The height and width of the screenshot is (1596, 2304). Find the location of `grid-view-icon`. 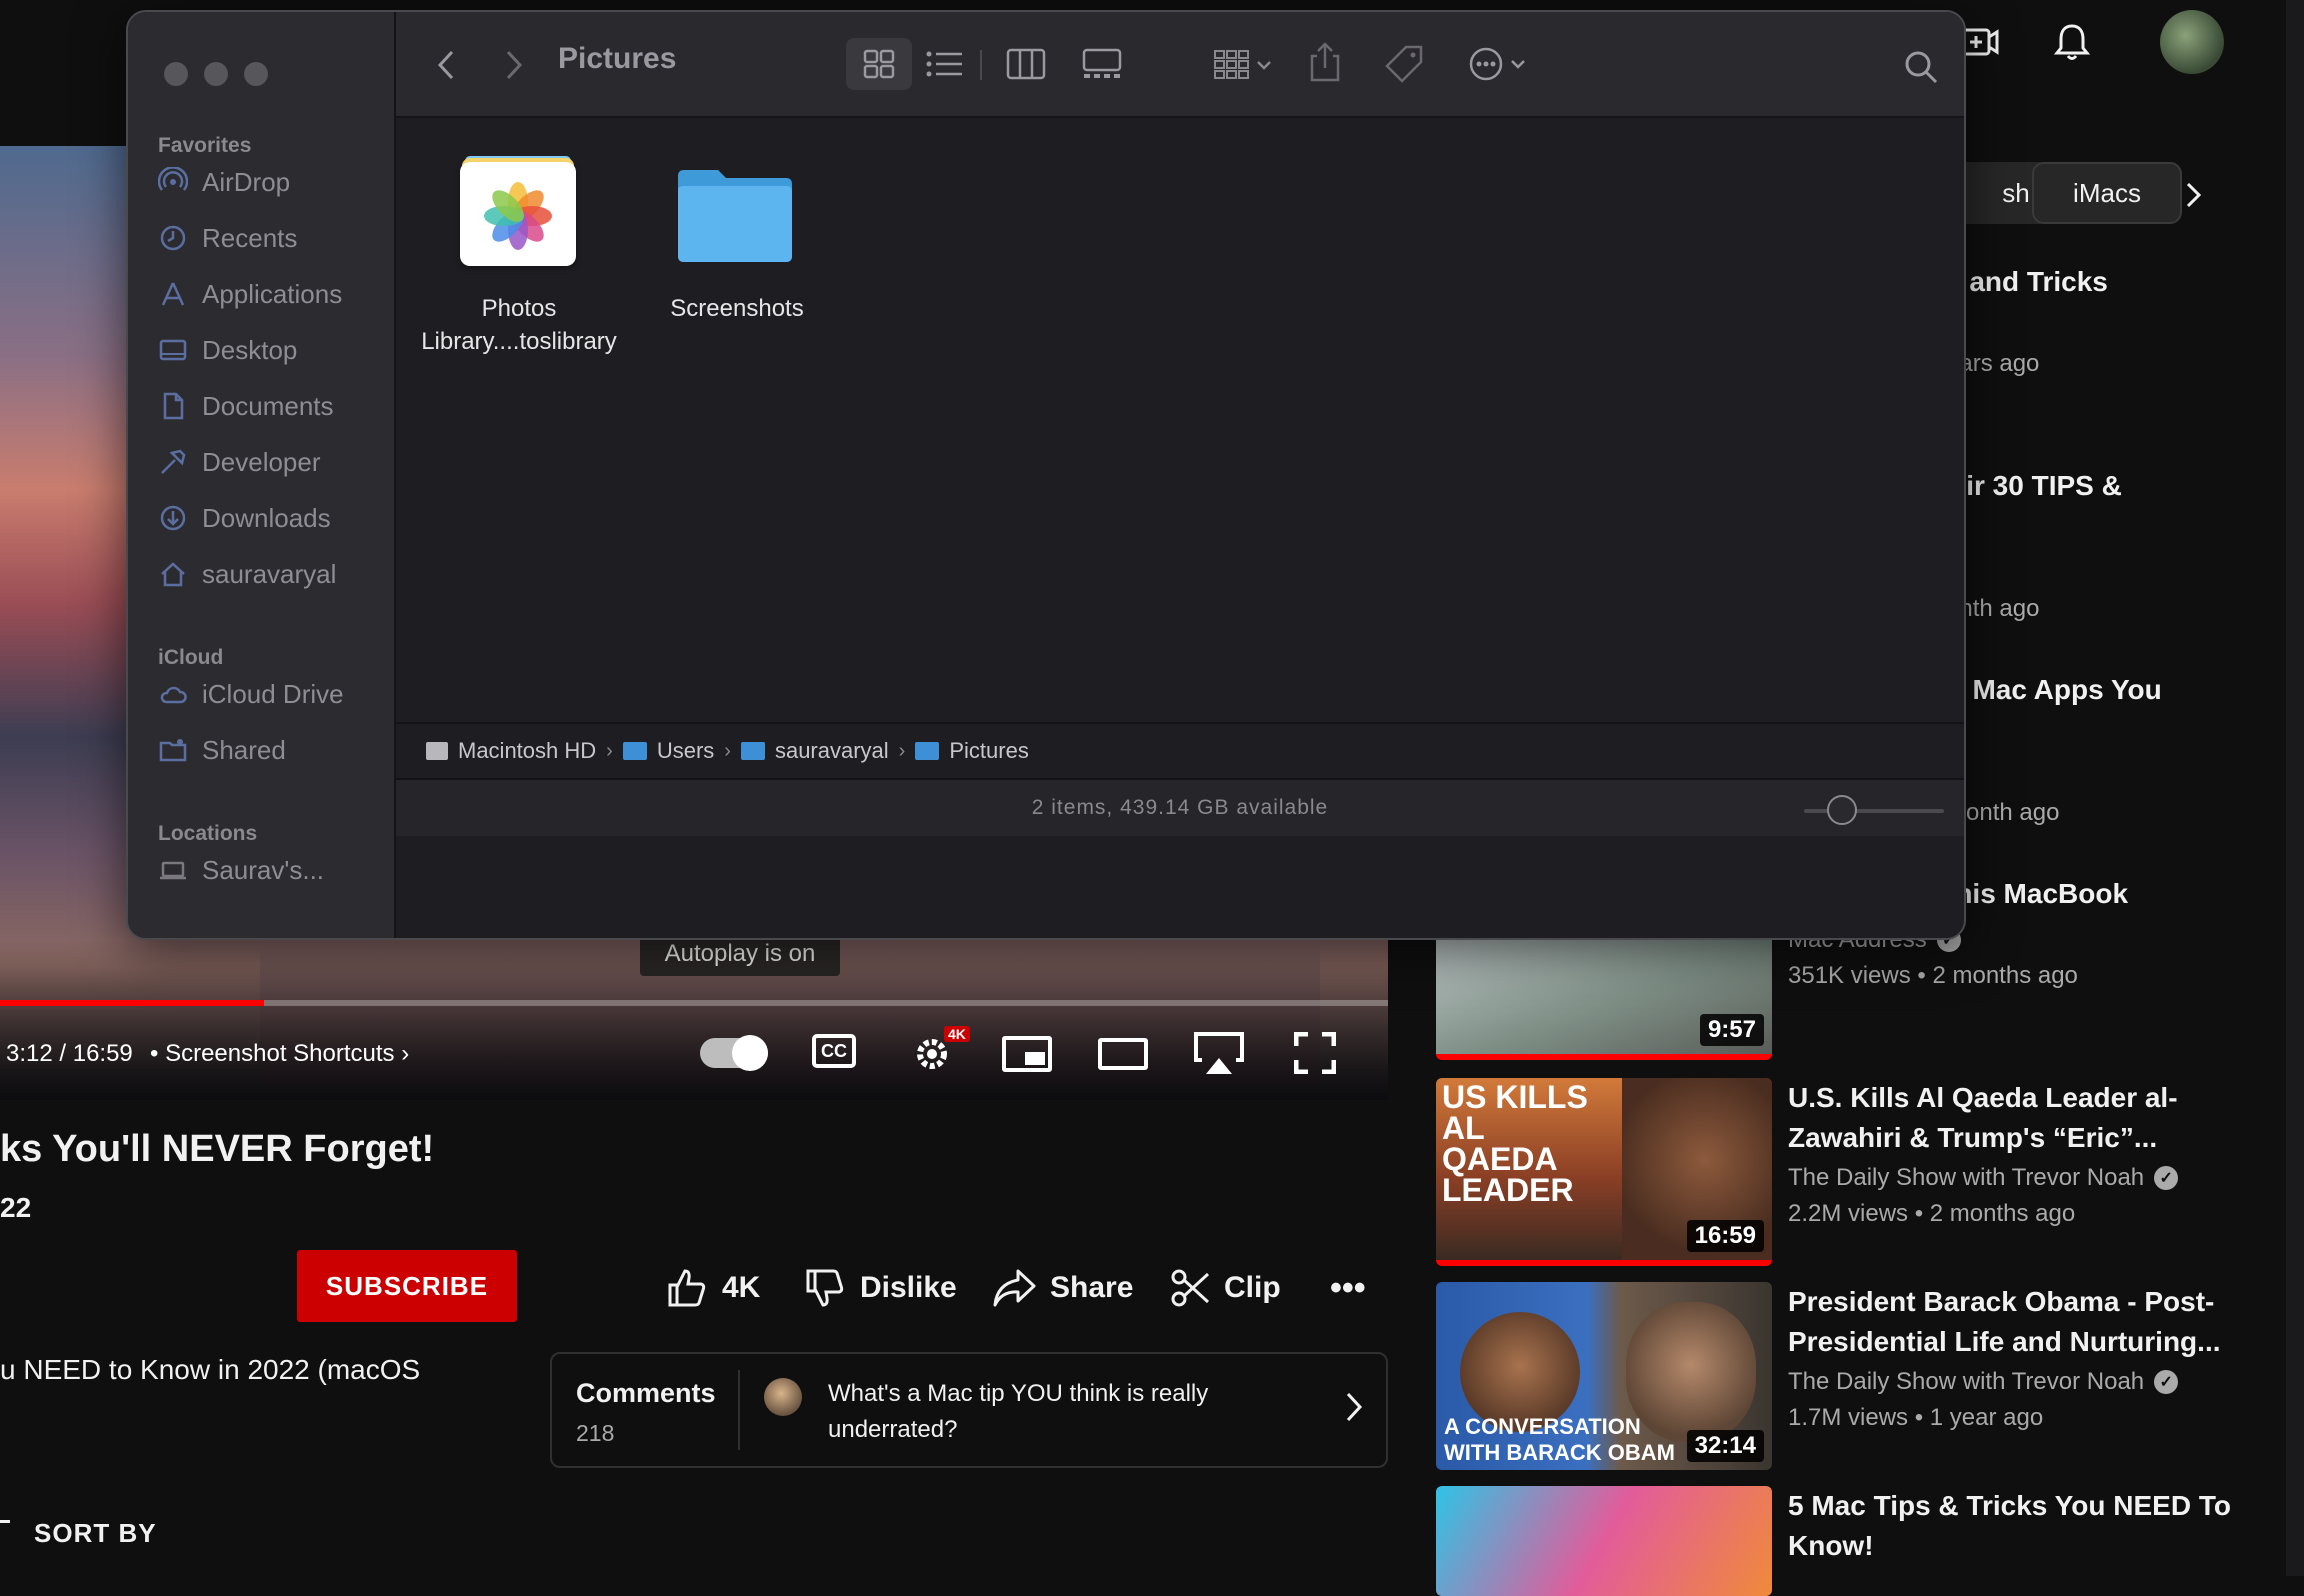

grid-view-icon is located at coordinates (879, 64).